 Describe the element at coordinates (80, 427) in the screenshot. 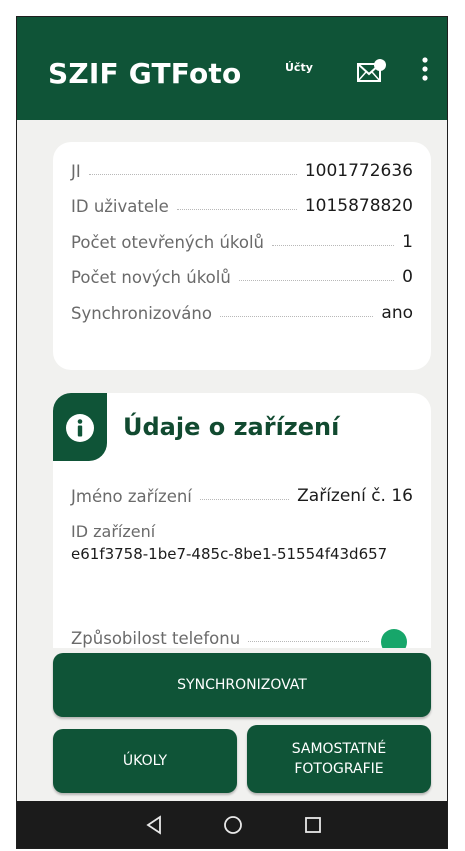

I see `info-icon` at that location.